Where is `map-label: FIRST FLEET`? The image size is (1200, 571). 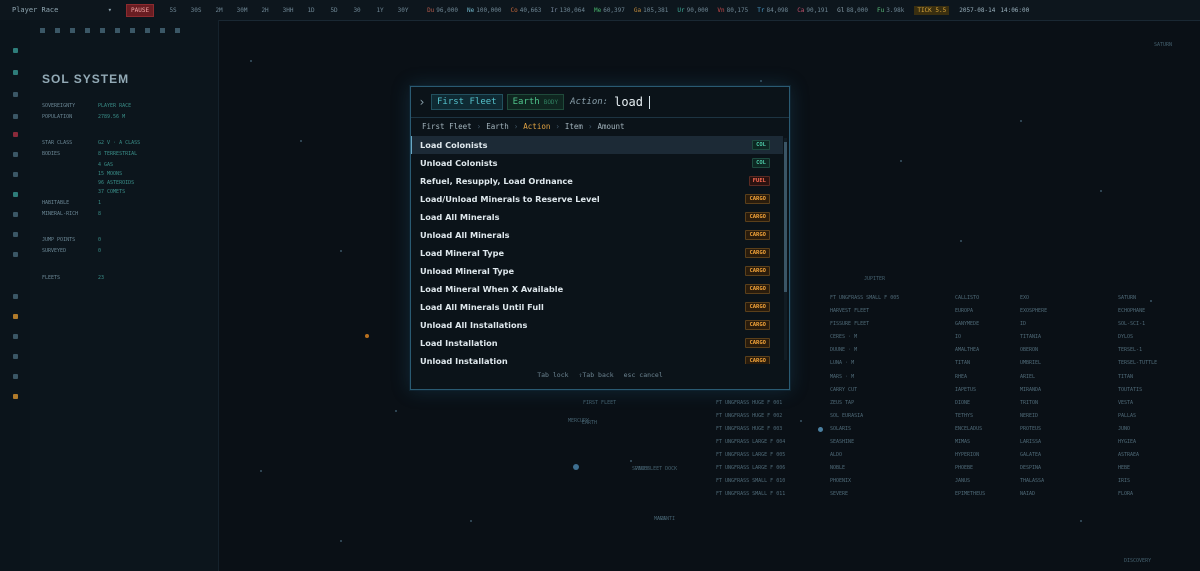 map-label: FIRST FLEET is located at coordinates (599, 403).